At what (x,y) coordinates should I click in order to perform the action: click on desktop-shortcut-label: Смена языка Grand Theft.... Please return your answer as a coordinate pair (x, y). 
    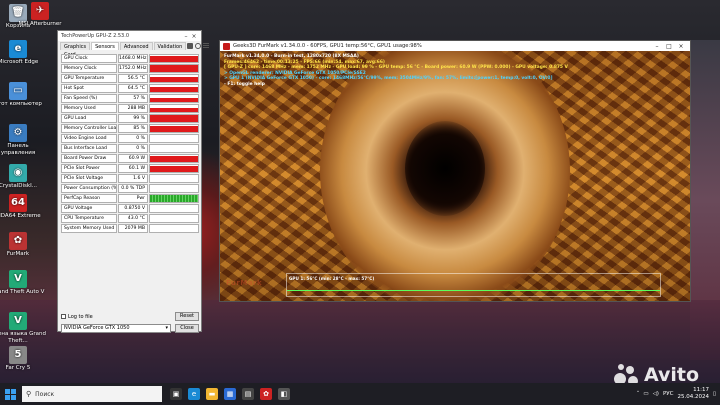
    Looking at the image, I should click on (23, 337).